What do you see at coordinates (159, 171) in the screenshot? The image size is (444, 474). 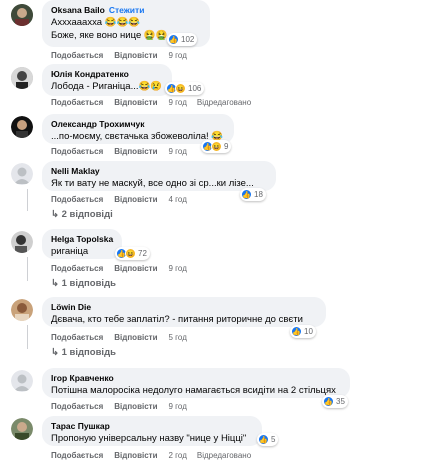 I see `comment-author: Nelli Maklay` at bounding box center [159, 171].